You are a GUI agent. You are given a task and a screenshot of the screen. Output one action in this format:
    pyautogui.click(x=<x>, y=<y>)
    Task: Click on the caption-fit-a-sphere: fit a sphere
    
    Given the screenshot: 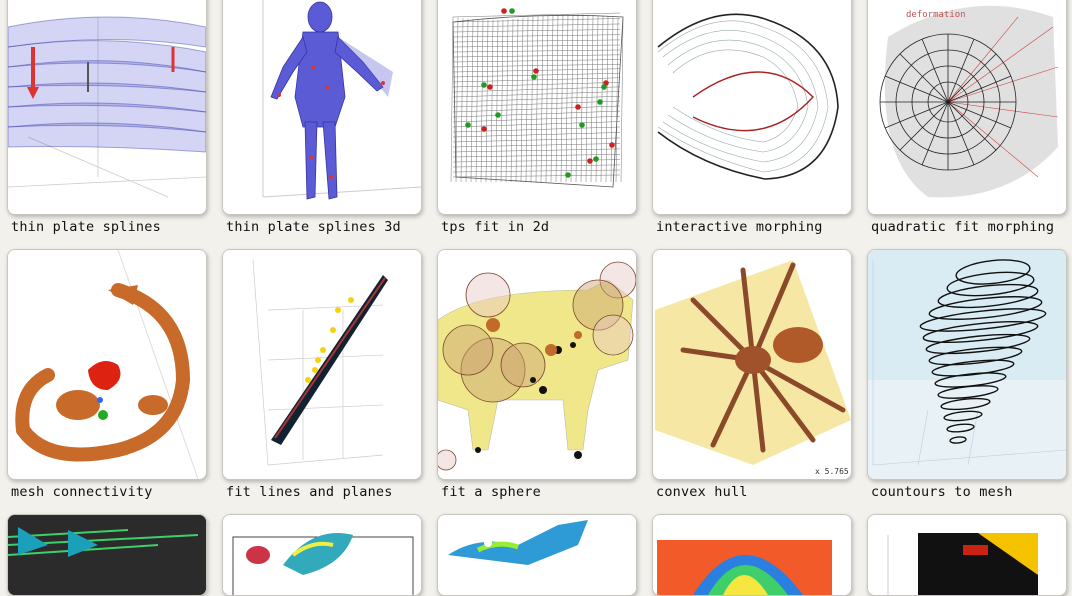 What is the action you would take?
    pyautogui.click(x=491, y=492)
    